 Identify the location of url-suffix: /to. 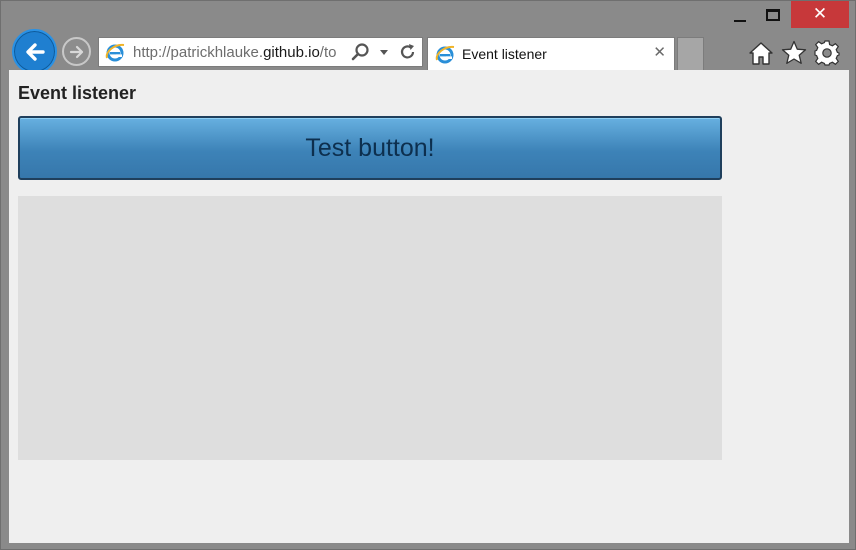
(328, 52).